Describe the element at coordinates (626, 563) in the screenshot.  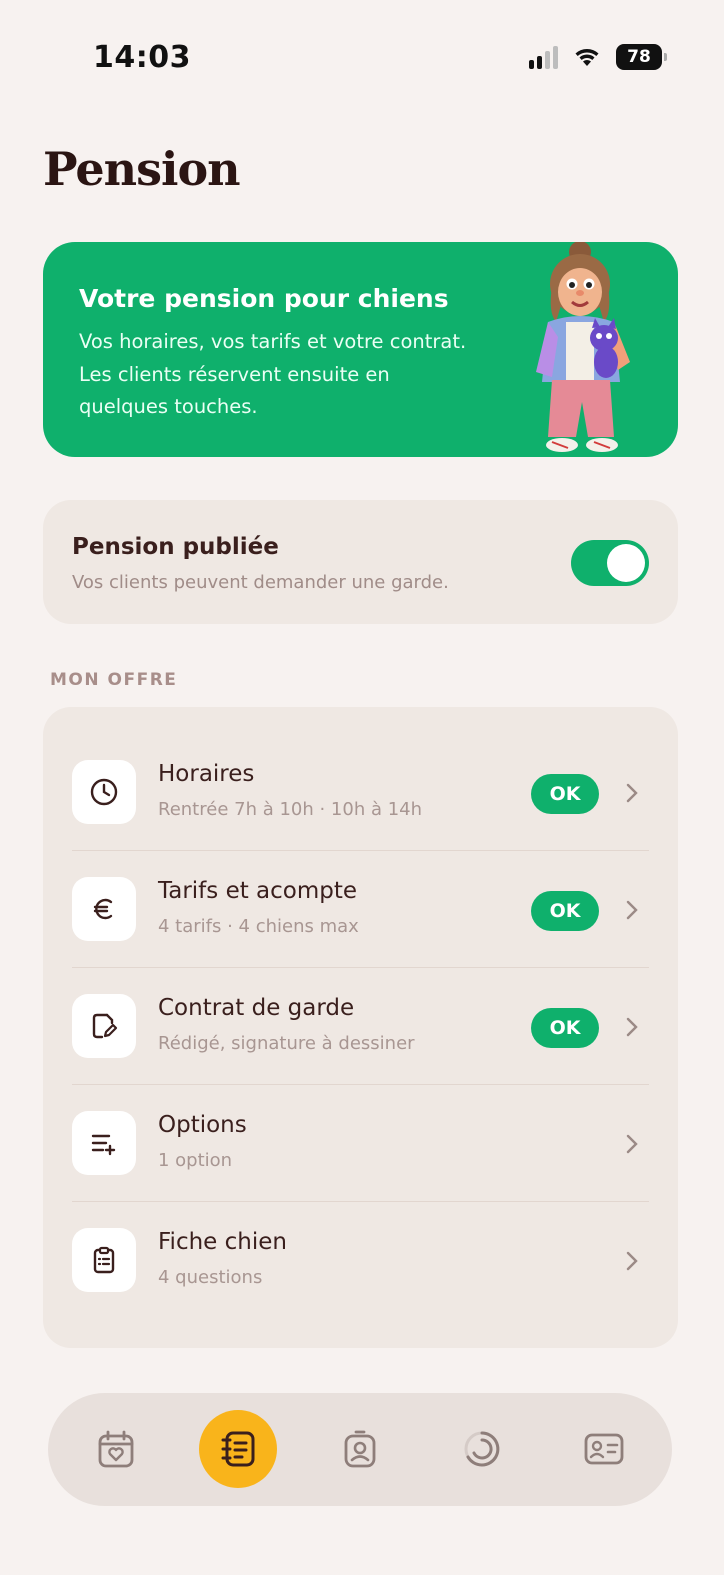
I see `toggle-knob` at that location.